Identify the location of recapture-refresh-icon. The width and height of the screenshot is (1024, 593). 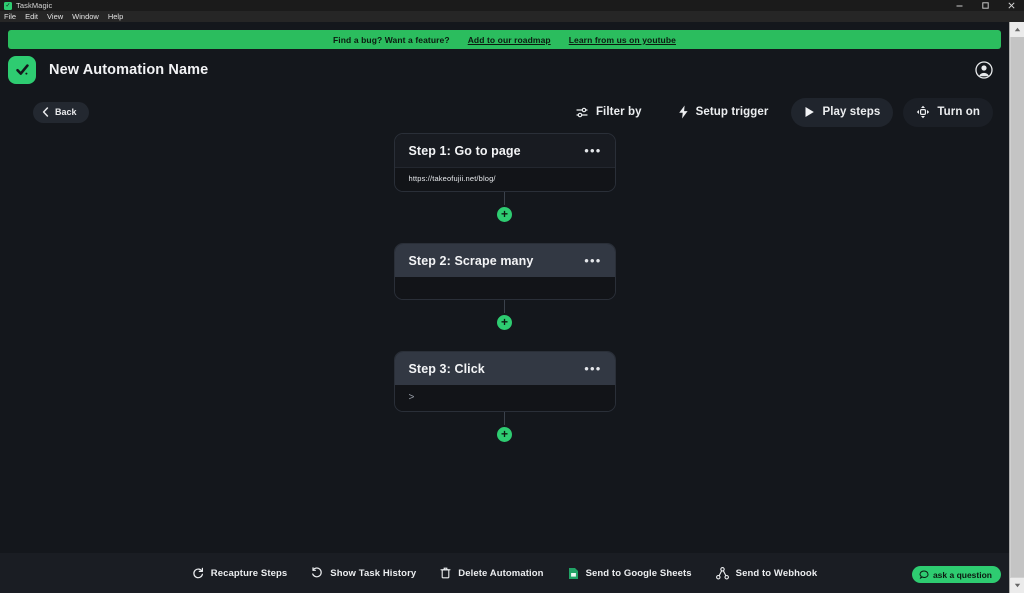
(198, 573).